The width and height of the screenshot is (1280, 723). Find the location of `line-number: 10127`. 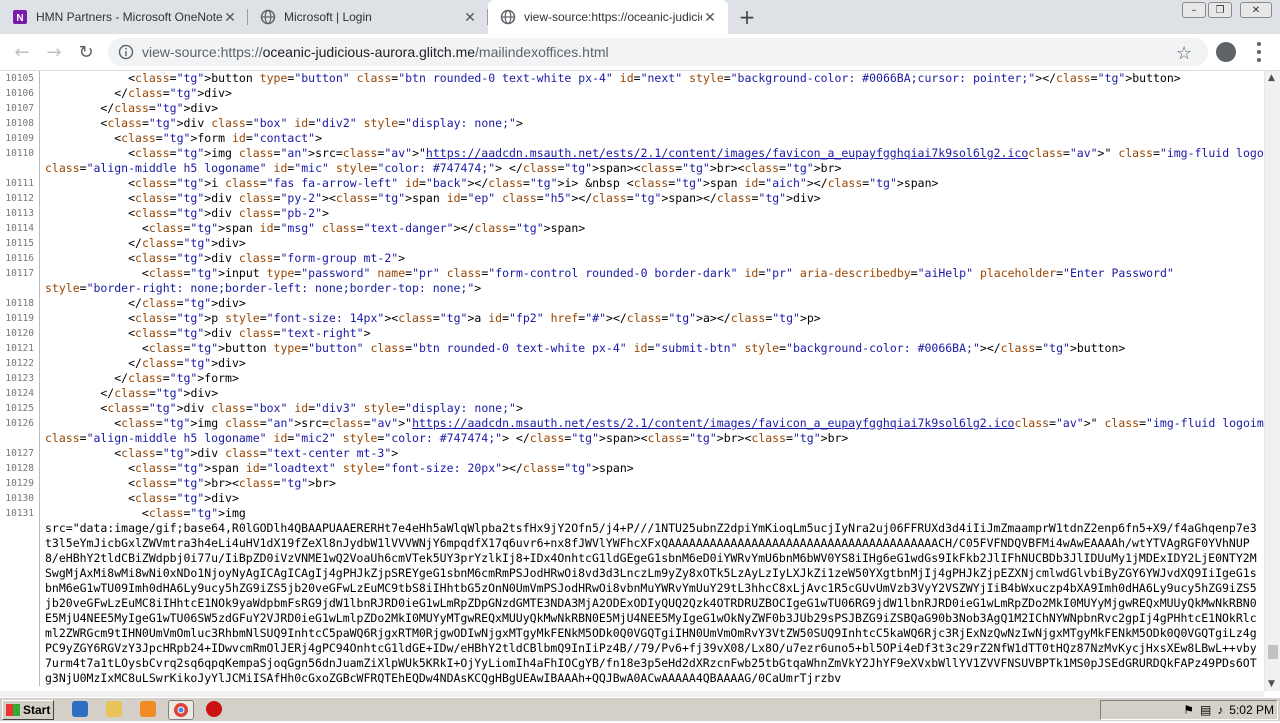

line-number: 10127 is located at coordinates (20, 453).